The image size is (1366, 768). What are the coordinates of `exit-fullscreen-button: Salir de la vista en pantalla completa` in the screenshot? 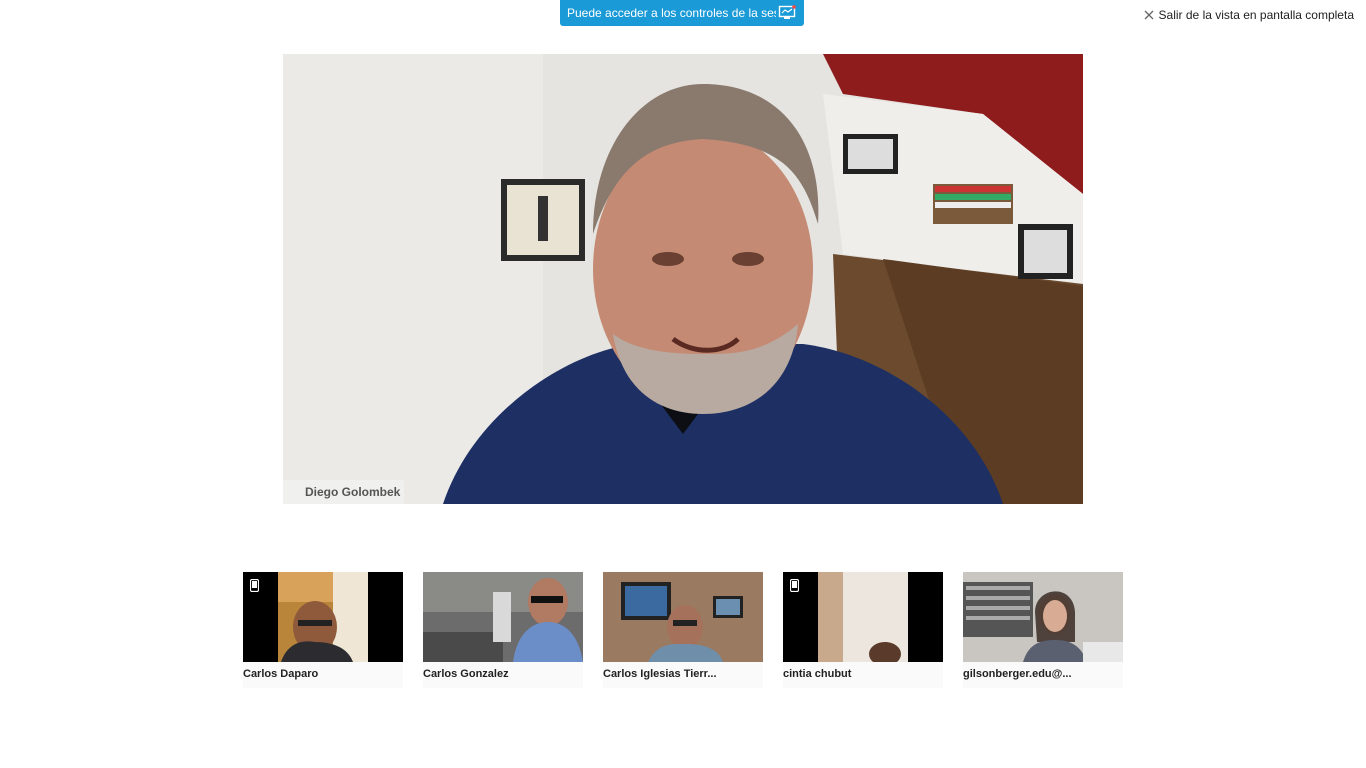 It's located at (1248, 15).